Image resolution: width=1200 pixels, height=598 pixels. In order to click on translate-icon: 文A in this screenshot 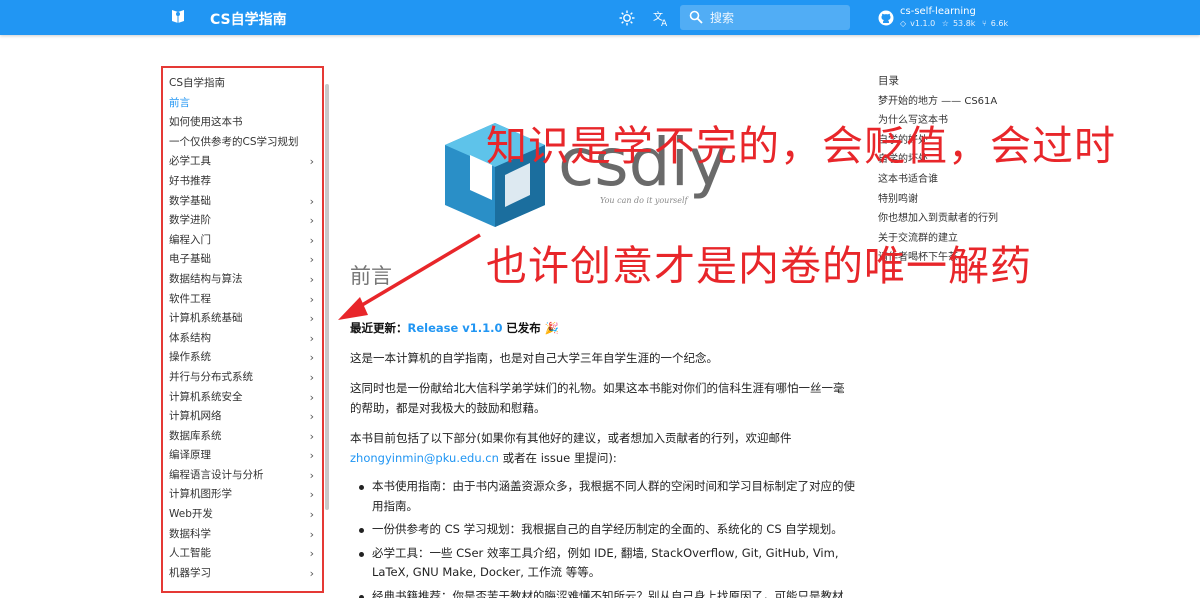, I will do `click(661, 18)`.